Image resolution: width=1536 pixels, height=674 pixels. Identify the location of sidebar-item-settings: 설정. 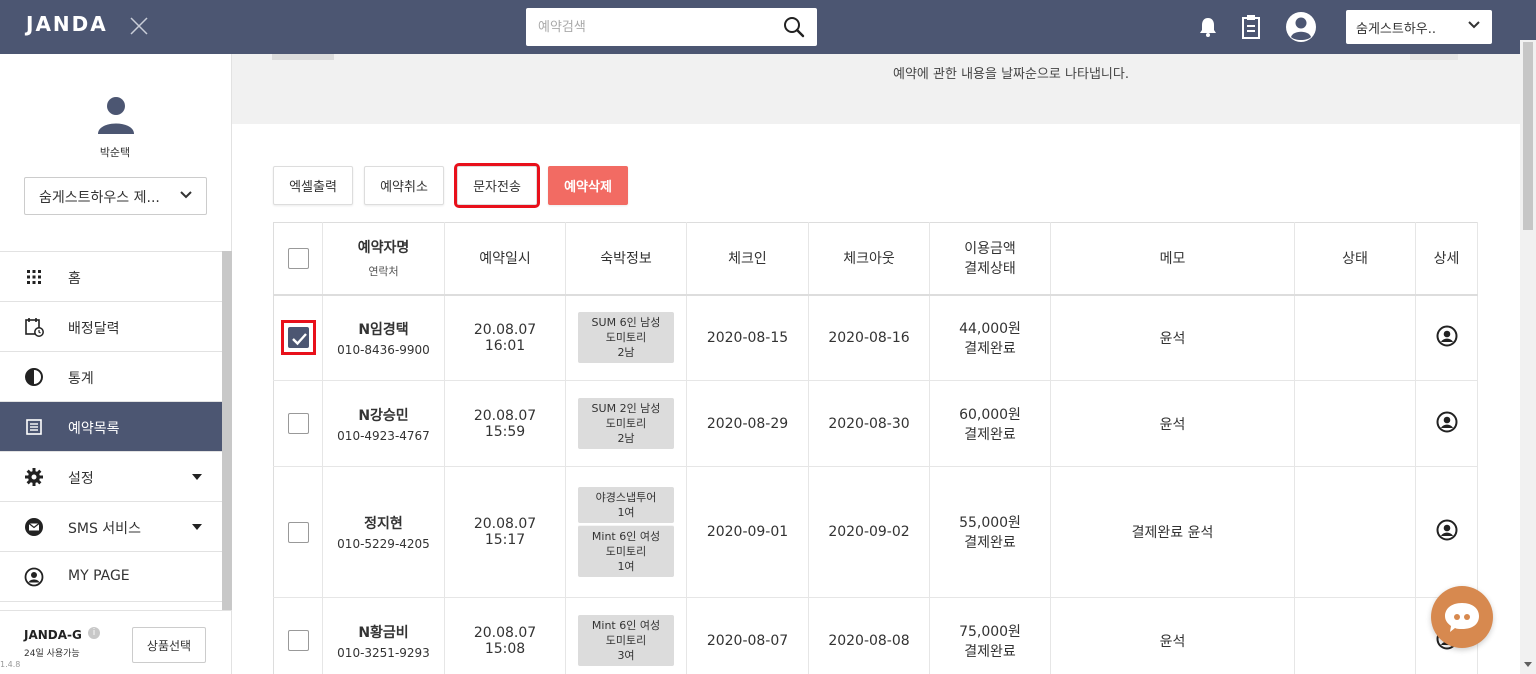
(111, 477).